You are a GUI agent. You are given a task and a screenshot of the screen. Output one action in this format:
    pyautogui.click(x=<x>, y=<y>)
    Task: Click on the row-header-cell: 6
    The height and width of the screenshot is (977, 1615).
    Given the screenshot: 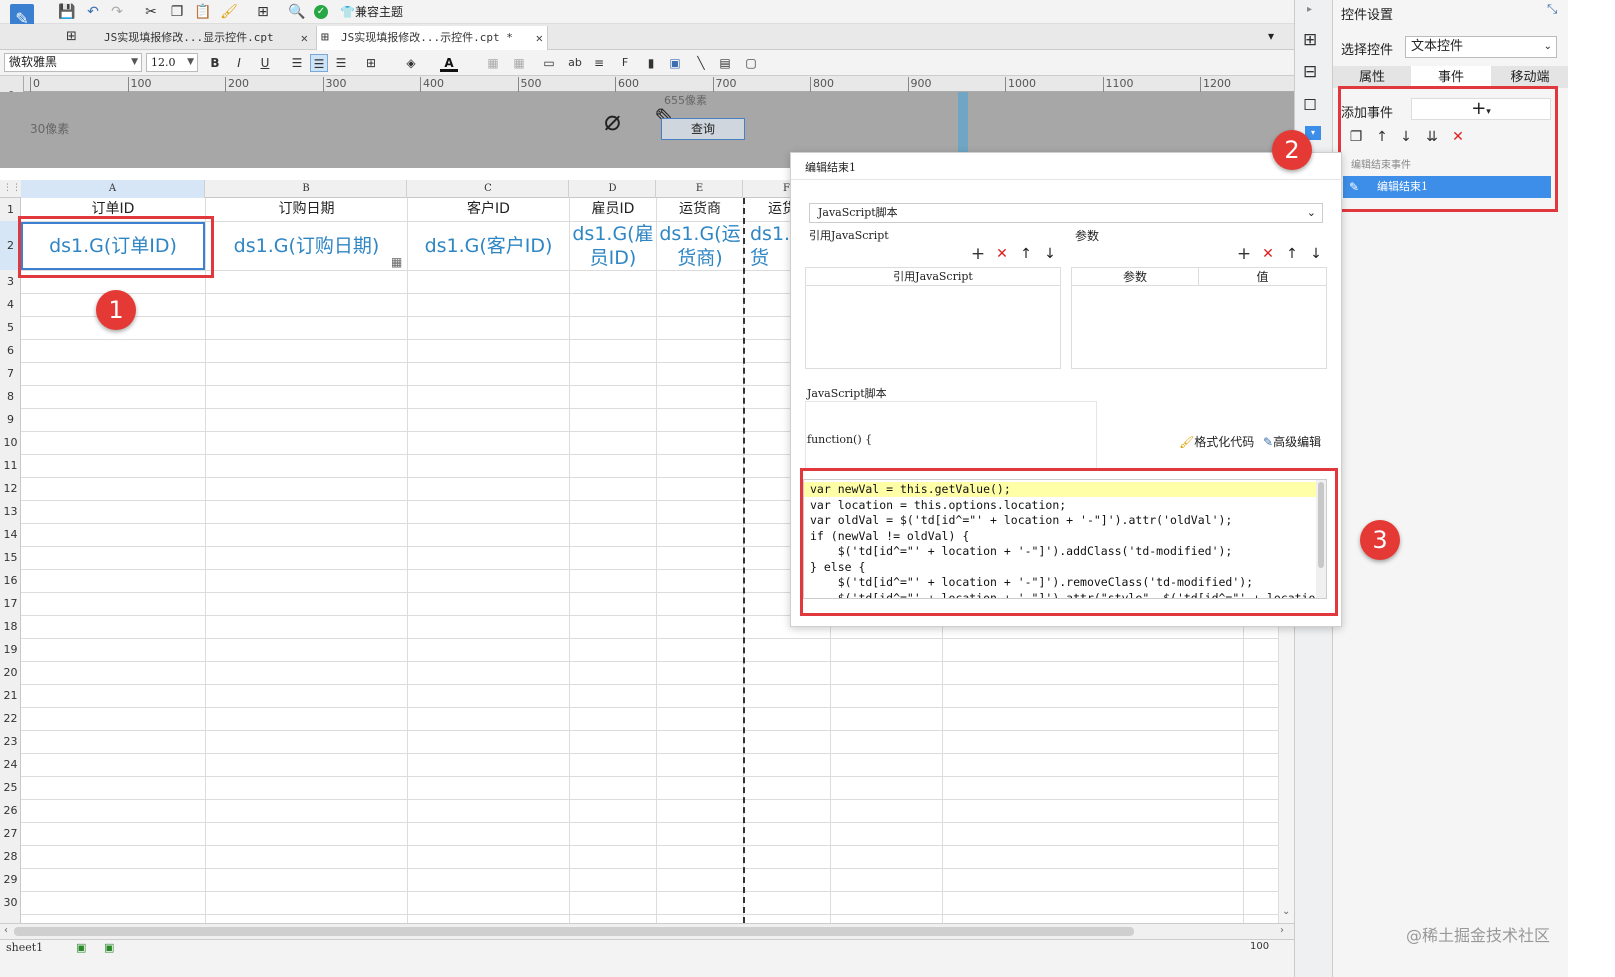 What is the action you would take?
    pyautogui.click(x=10, y=350)
    